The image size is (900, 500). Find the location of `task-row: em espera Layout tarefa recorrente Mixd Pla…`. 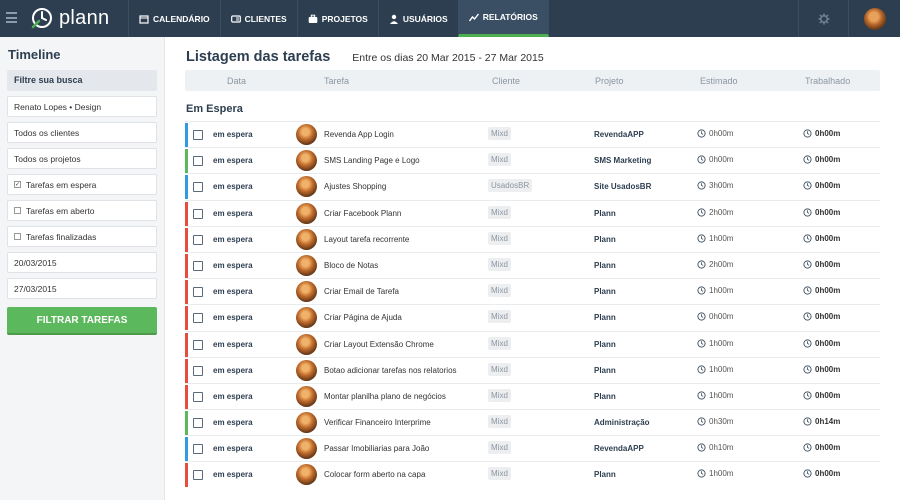

task-row: em espera Layout tarefa recorrente Mixd Pla… is located at coordinates (532, 238).